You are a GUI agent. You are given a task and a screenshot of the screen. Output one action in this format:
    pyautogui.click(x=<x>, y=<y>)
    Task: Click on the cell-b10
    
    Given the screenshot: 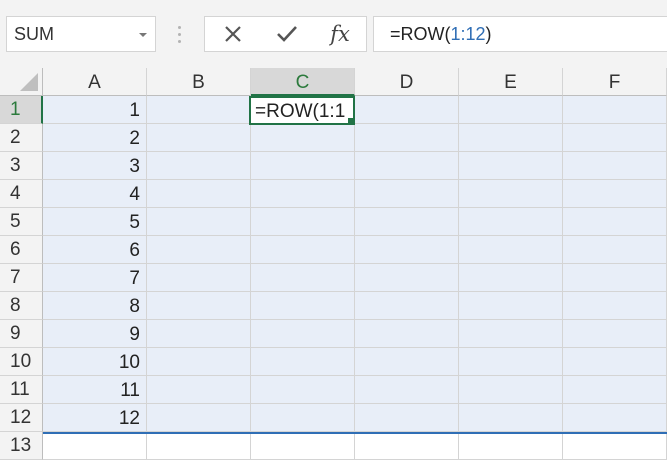 What is the action you would take?
    pyautogui.click(x=199, y=362)
    